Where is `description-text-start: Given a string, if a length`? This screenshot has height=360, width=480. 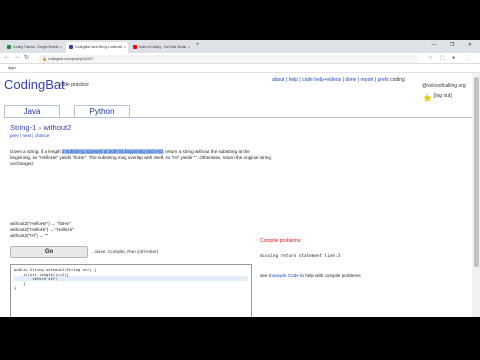 description-text-start: Given a string, if a length is located at coordinates (36, 151).